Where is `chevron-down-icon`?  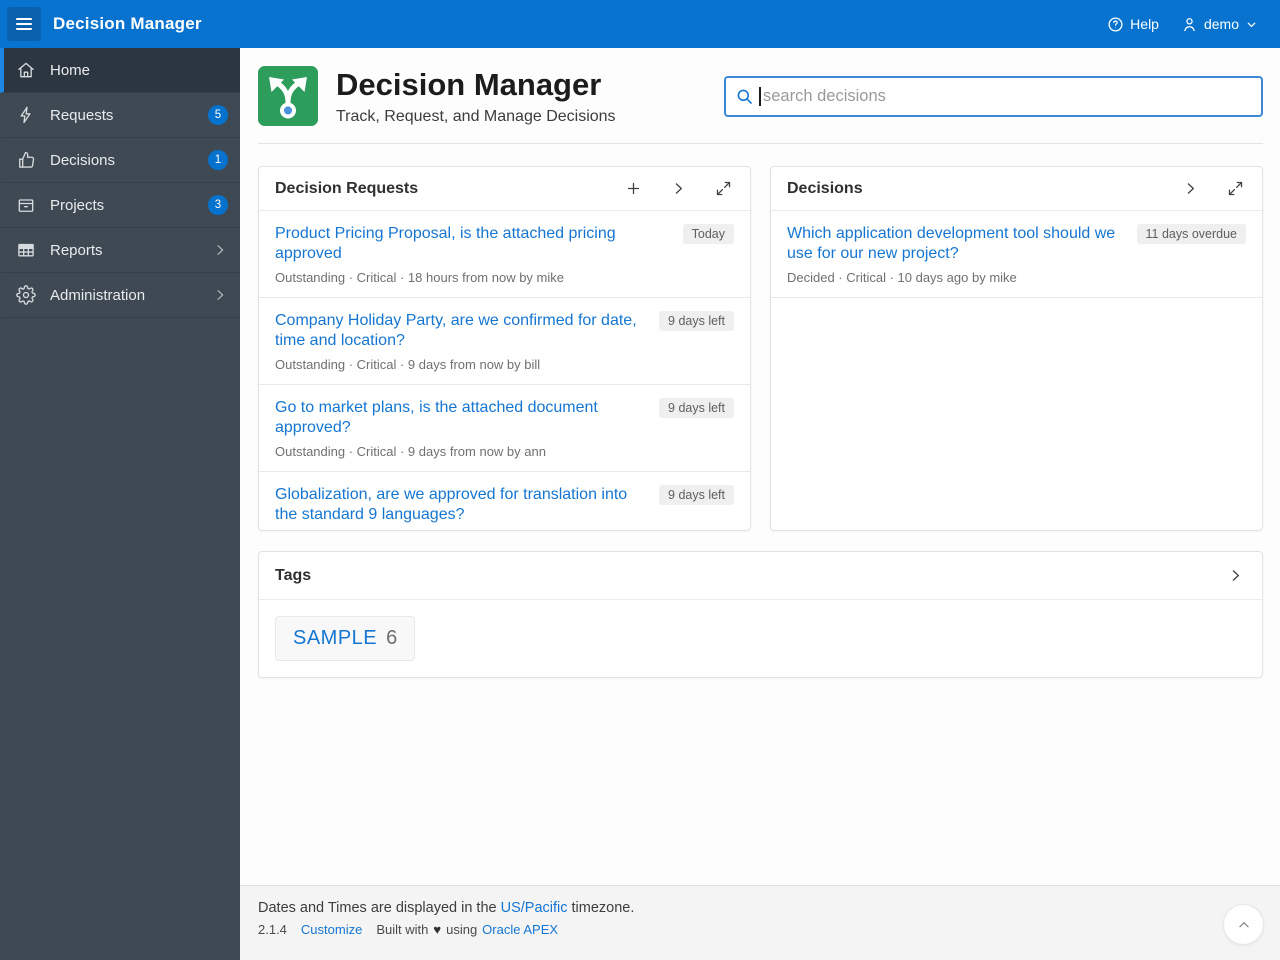
chevron-down-icon is located at coordinates (1251, 24).